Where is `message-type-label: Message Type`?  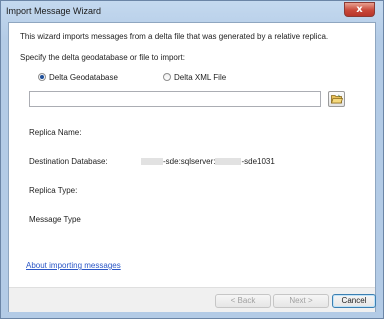
message-type-label: Message Type is located at coordinates (55, 219).